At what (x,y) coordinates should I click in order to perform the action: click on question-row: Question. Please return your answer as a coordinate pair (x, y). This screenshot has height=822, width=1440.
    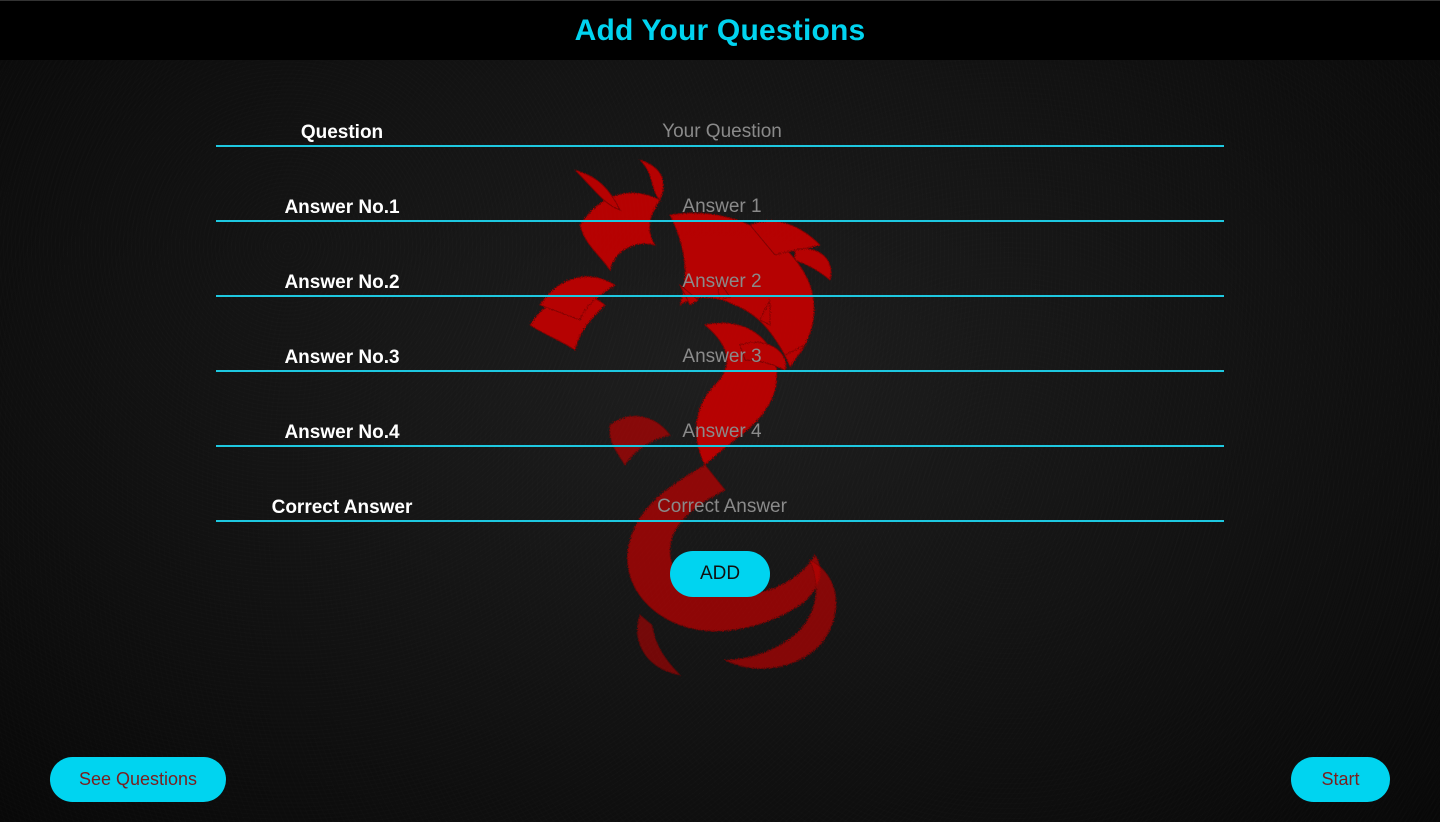
    Looking at the image, I should click on (720, 128).